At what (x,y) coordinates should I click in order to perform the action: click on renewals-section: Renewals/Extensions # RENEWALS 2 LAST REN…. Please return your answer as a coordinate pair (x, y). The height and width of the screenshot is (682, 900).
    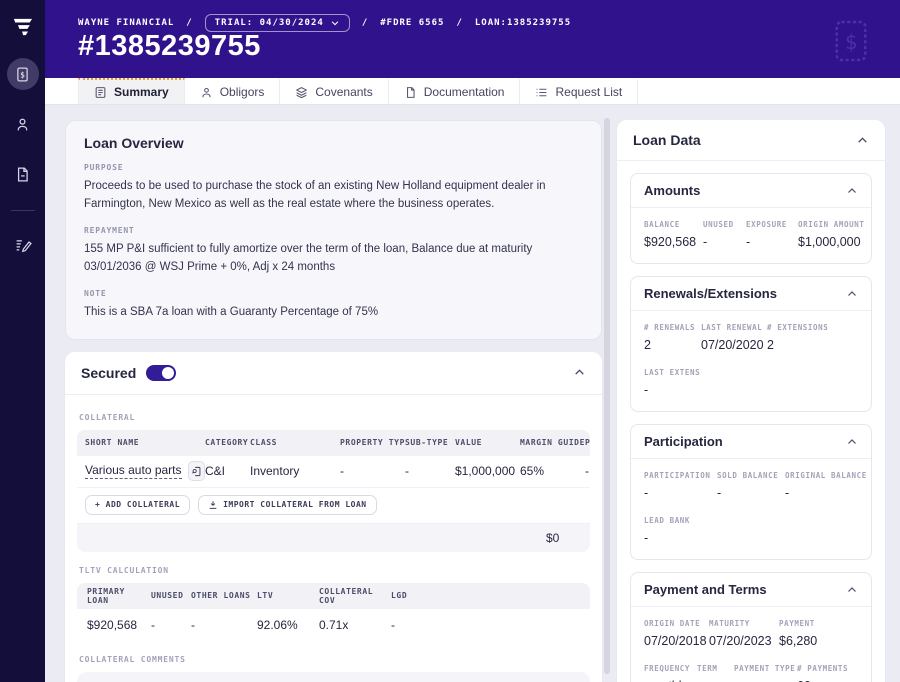
    Looking at the image, I should click on (751, 344).